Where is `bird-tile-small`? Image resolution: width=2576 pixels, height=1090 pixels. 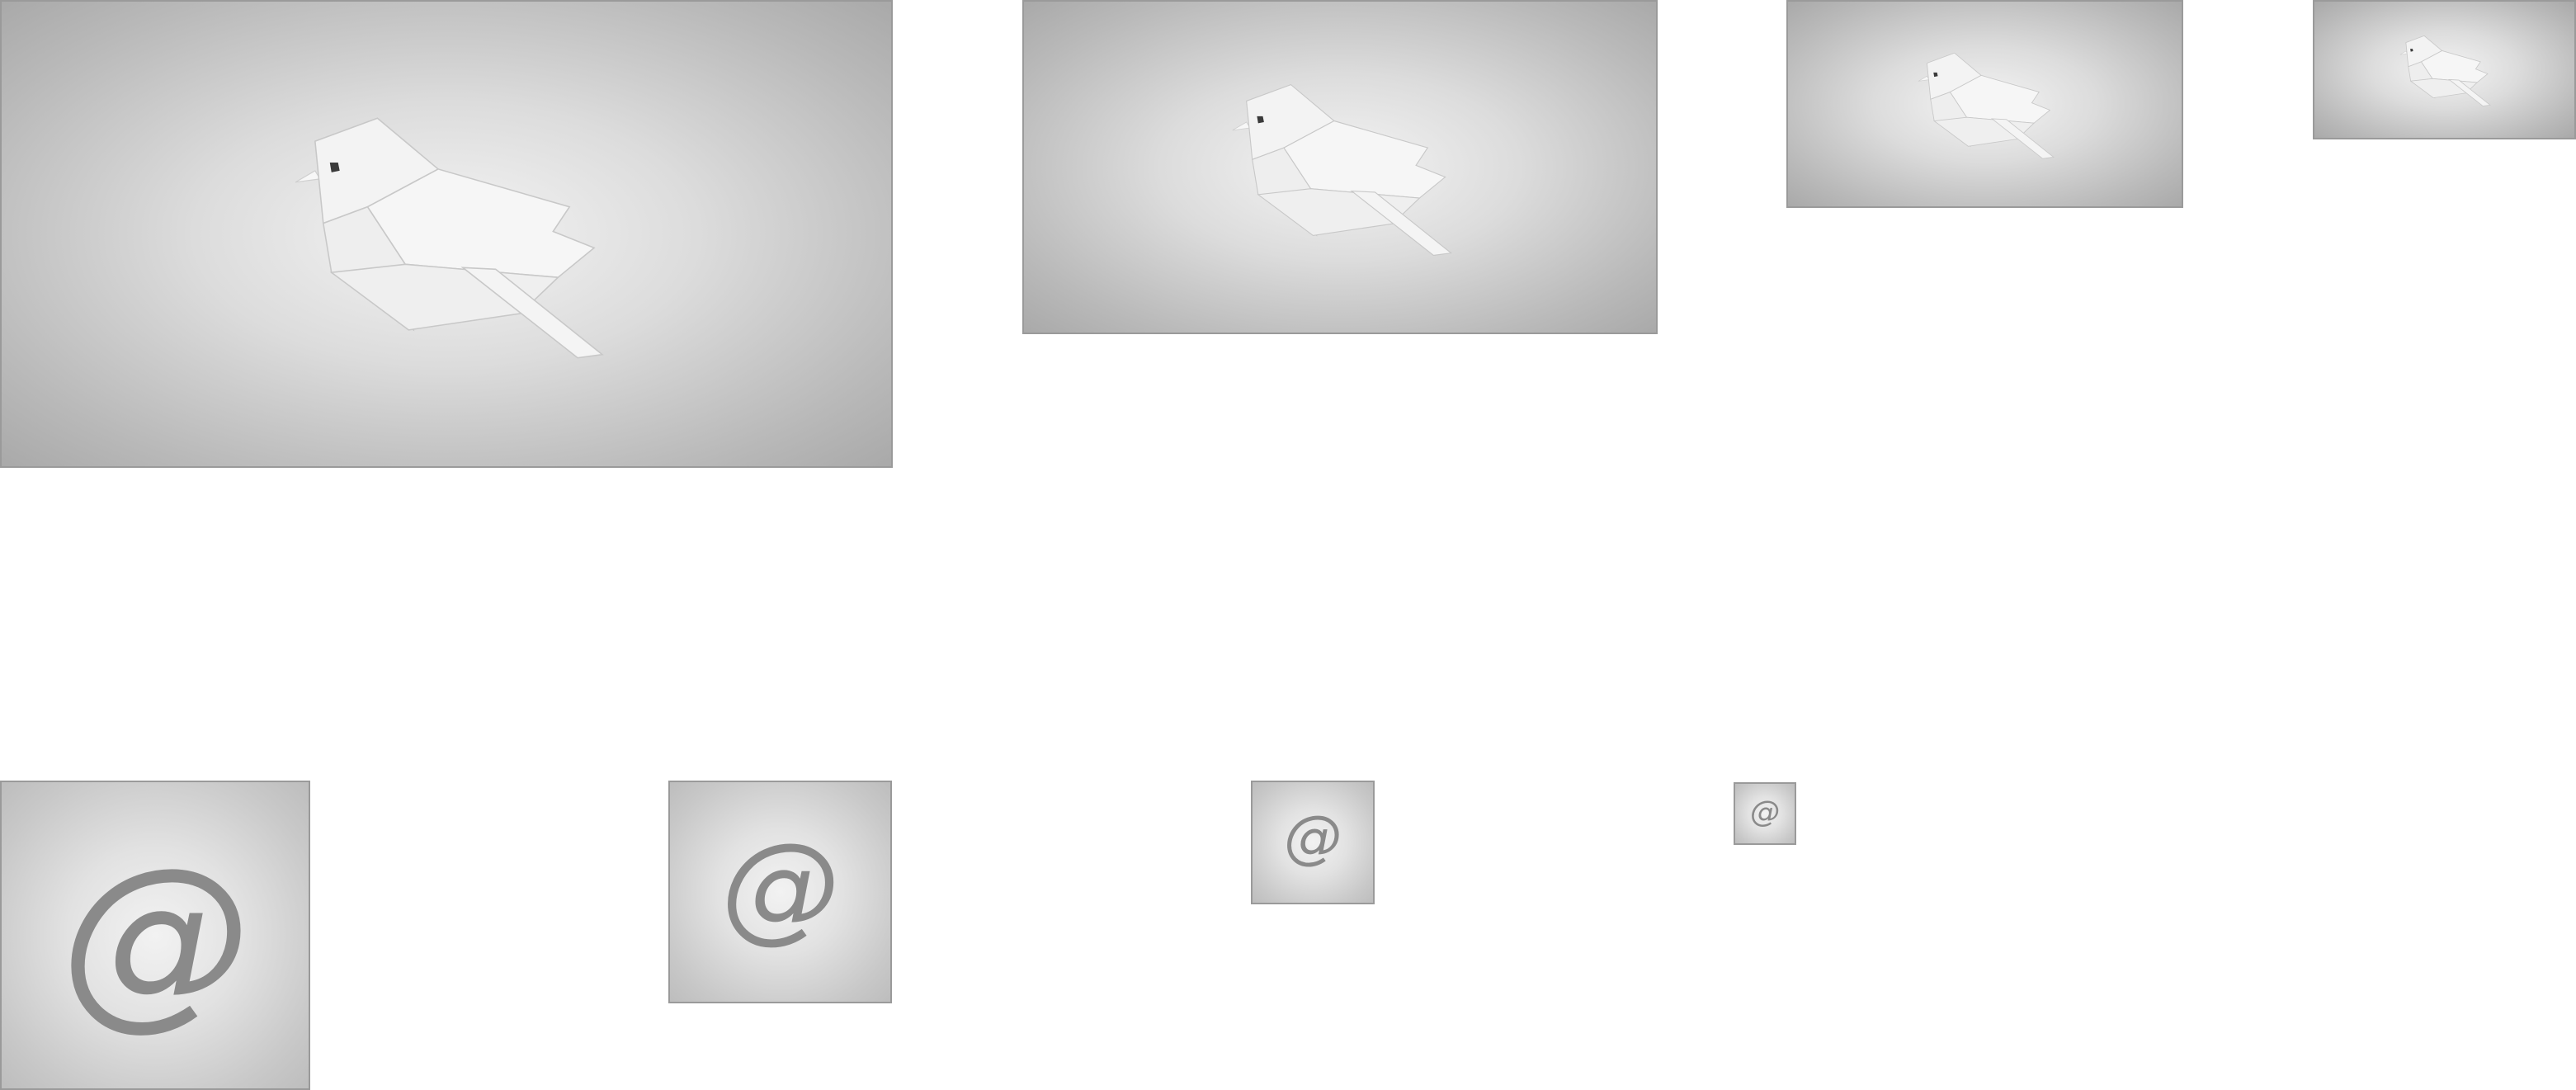
bird-tile-small is located at coordinates (1984, 104).